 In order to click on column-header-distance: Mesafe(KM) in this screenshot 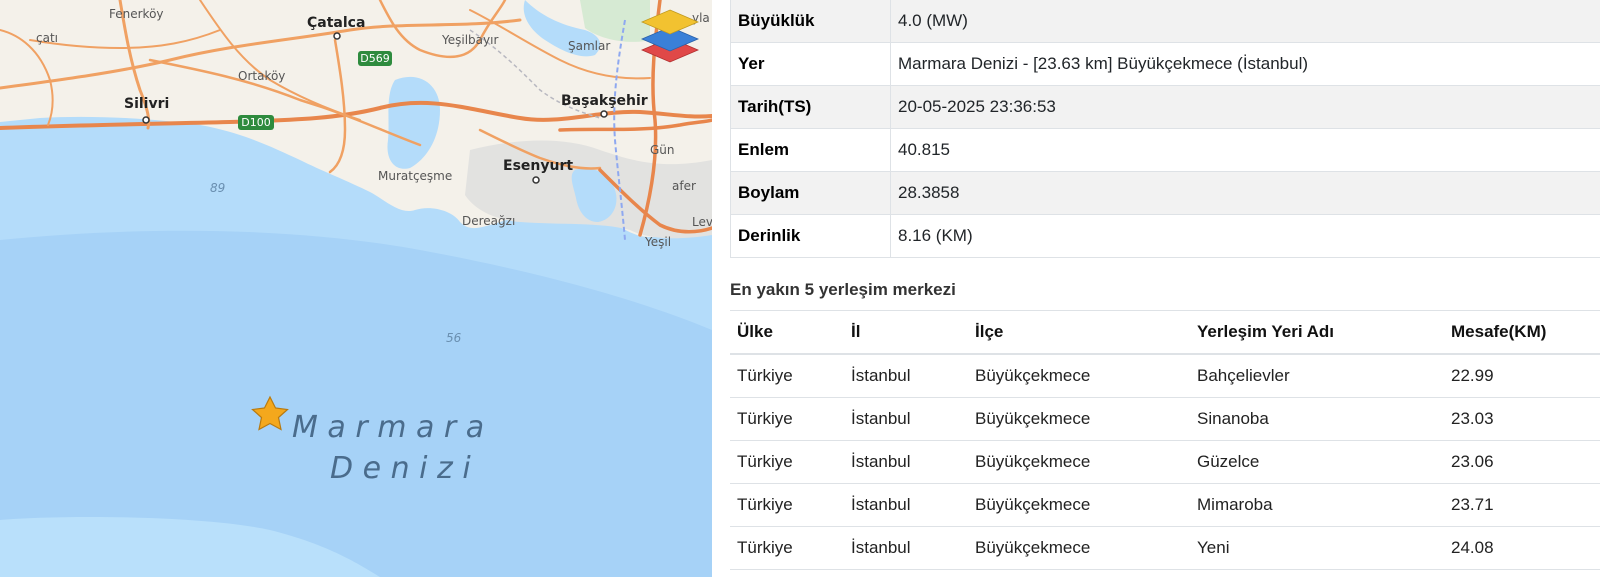, I will do `click(1522, 332)`.